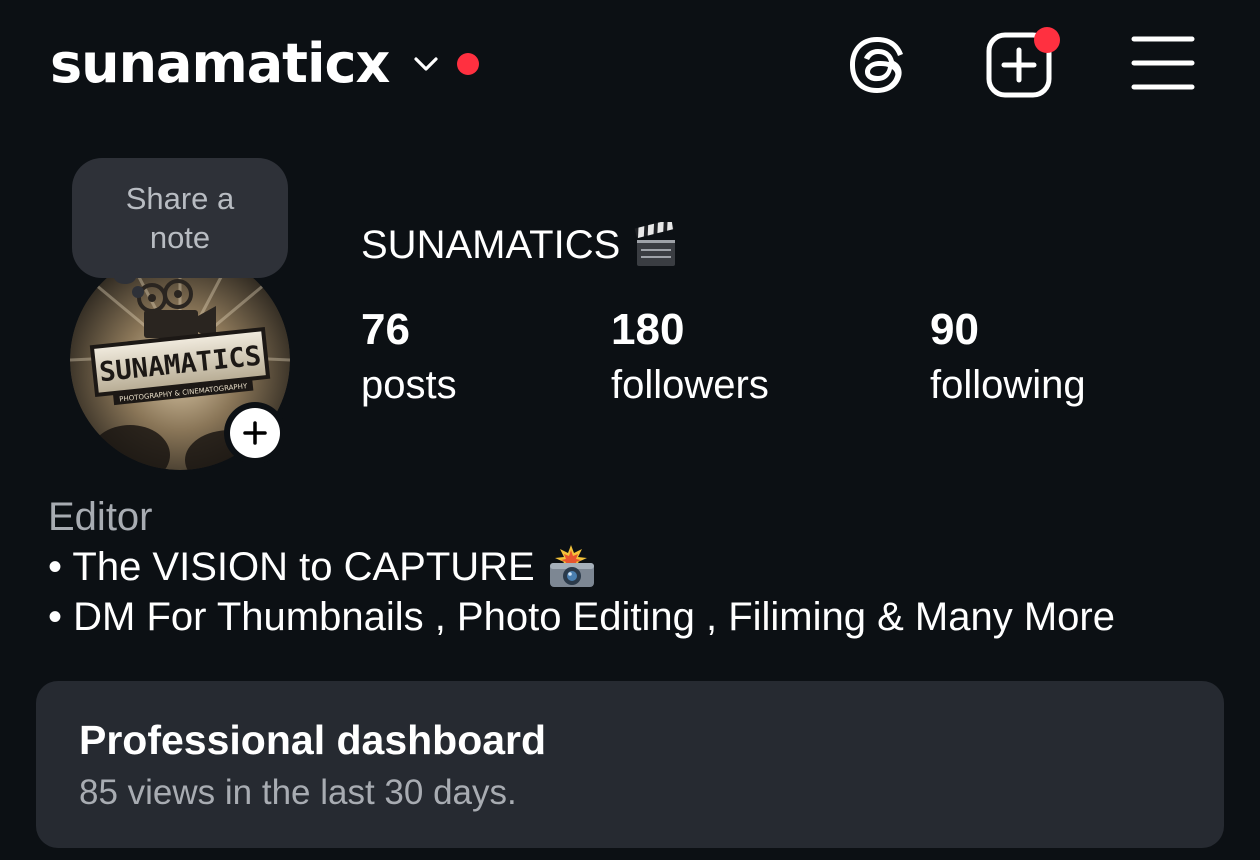 The height and width of the screenshot is (860, 1260). Describe the element at coordinates (1008, 385) in the screenshot. I see `following-label: following` at that location.